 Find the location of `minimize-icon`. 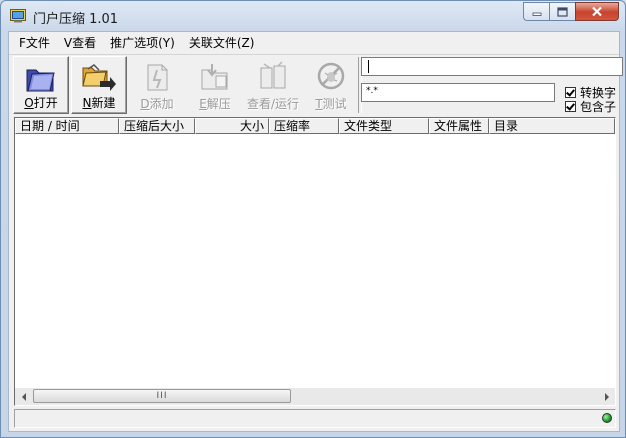

minimize-icon is located at coordinates (536, 14).